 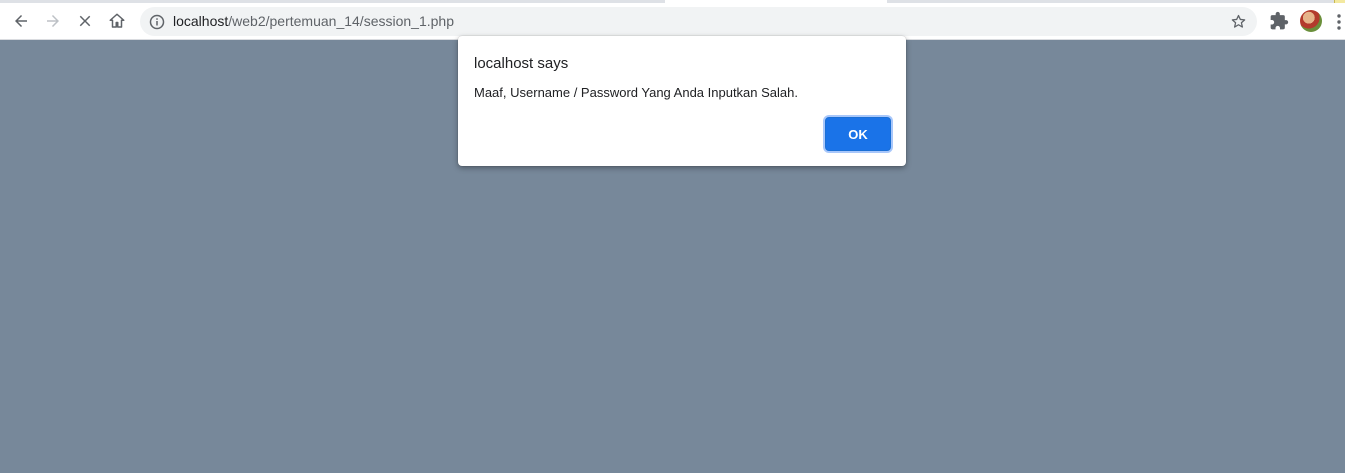 I want to click on home-icon, so click(x=117, y=20).